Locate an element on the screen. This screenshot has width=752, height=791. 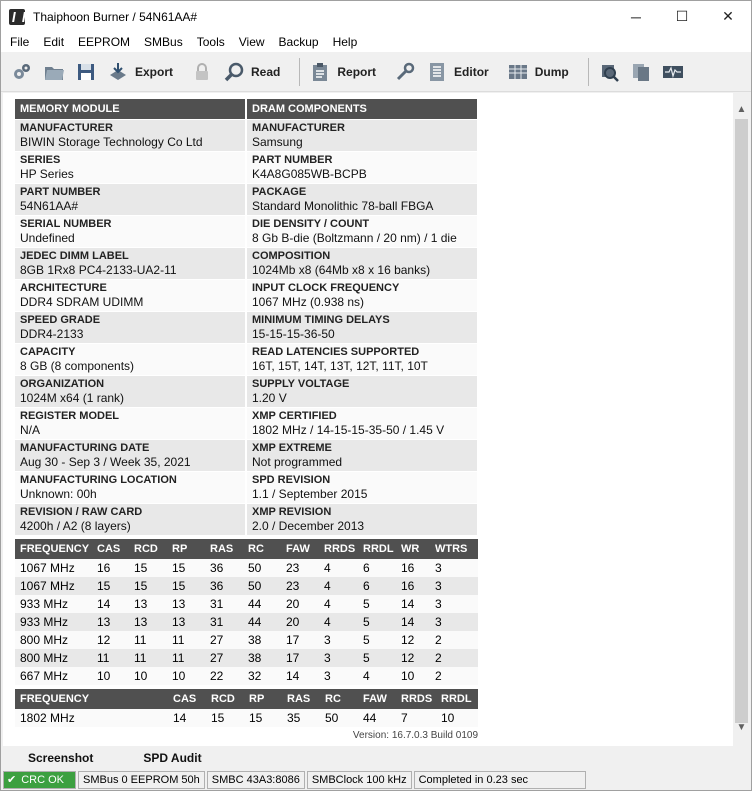
menu-edit: Edit is located at coordinates (53, 42).